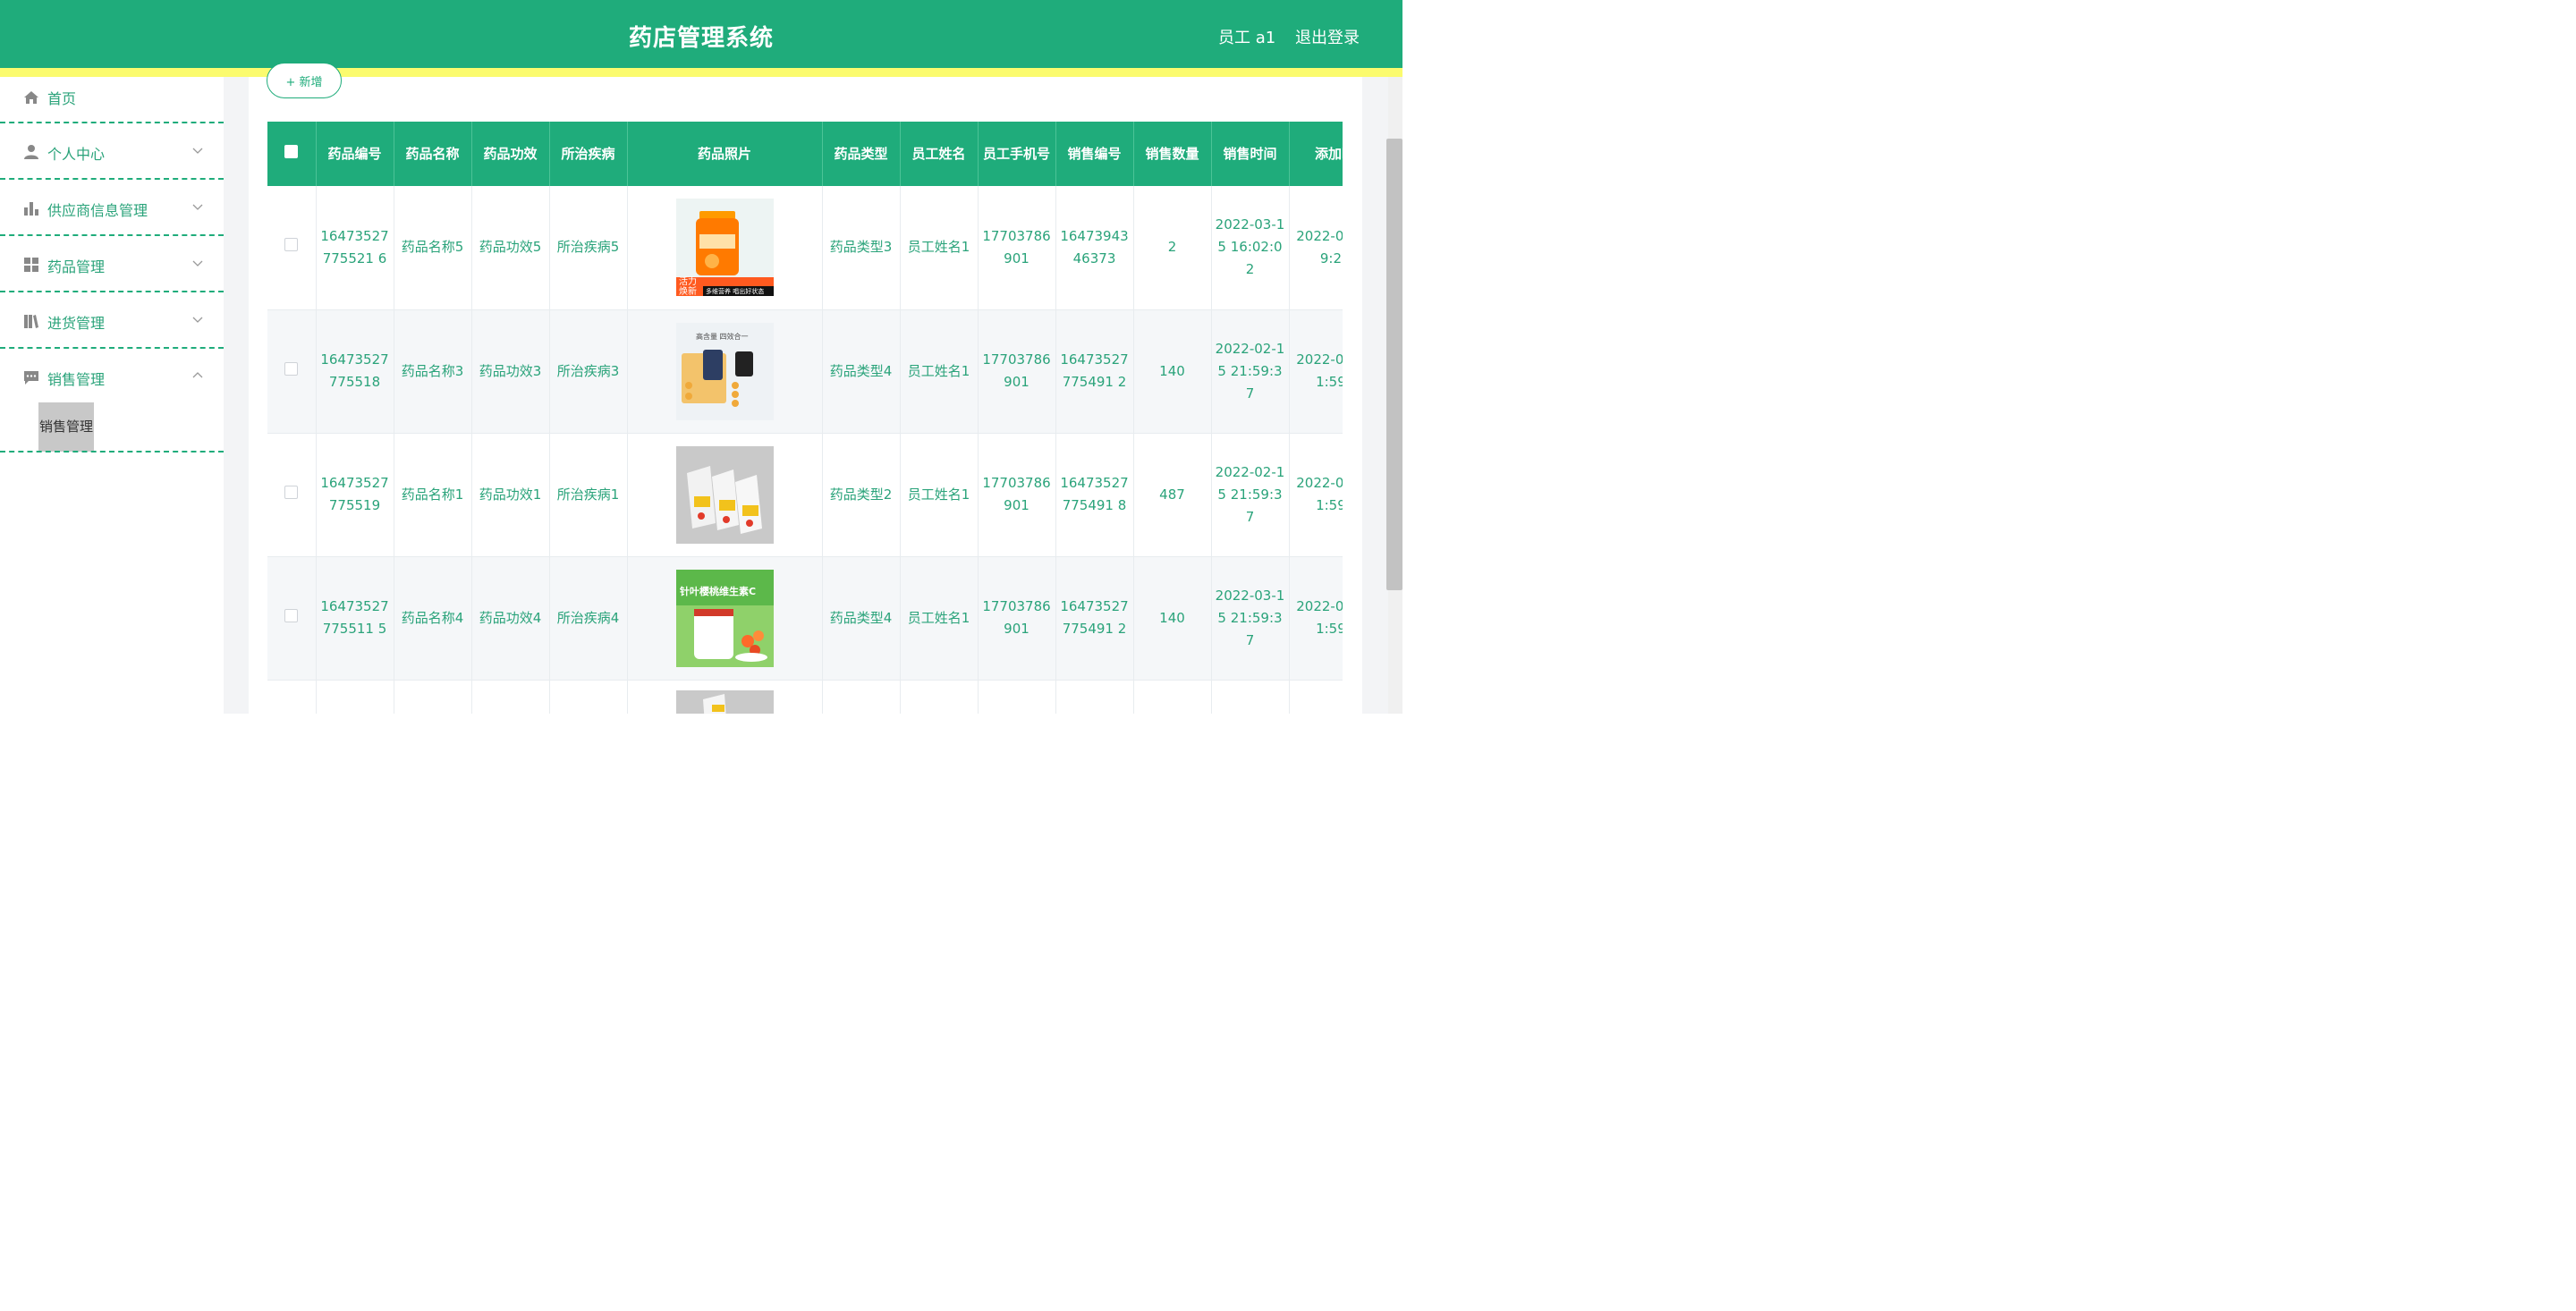  Describe the element at coordinates (1394, 364) in the screenshot. I see `page-scrollbar-thumb` at that location.